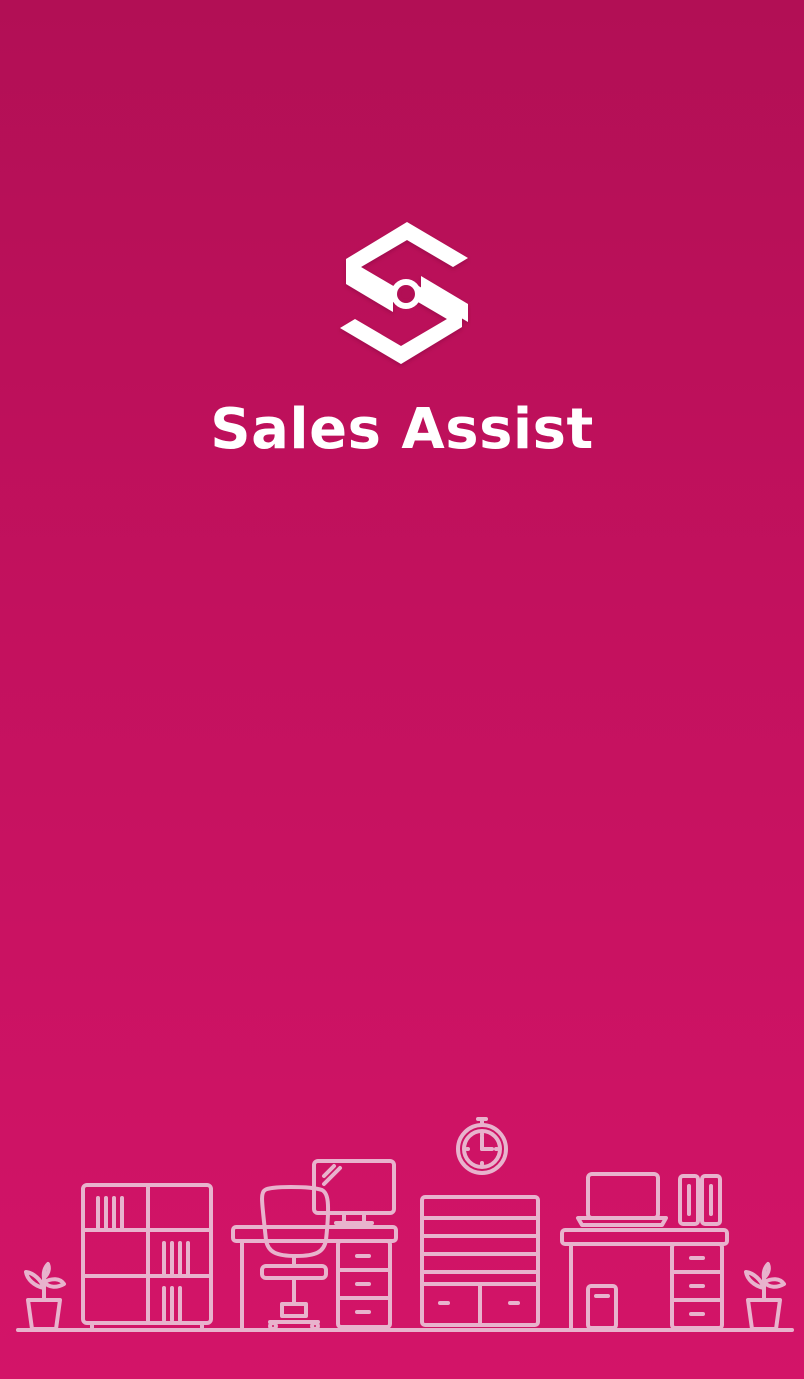  Describe the element at coordinates (45, 1296) in the screenshot. I see `left-plant-icon` at that location.